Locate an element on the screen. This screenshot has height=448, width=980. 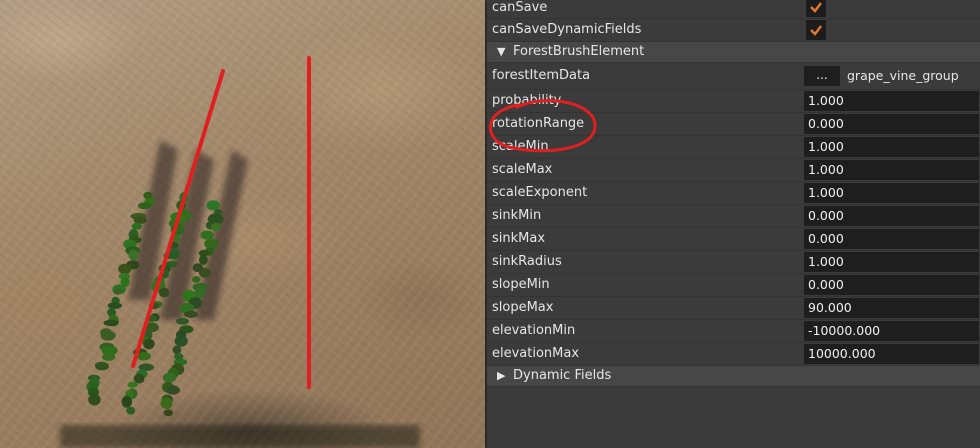
section-dynamic-fields: ▶ Dynamic Fields is located at coordinates (733, 376).